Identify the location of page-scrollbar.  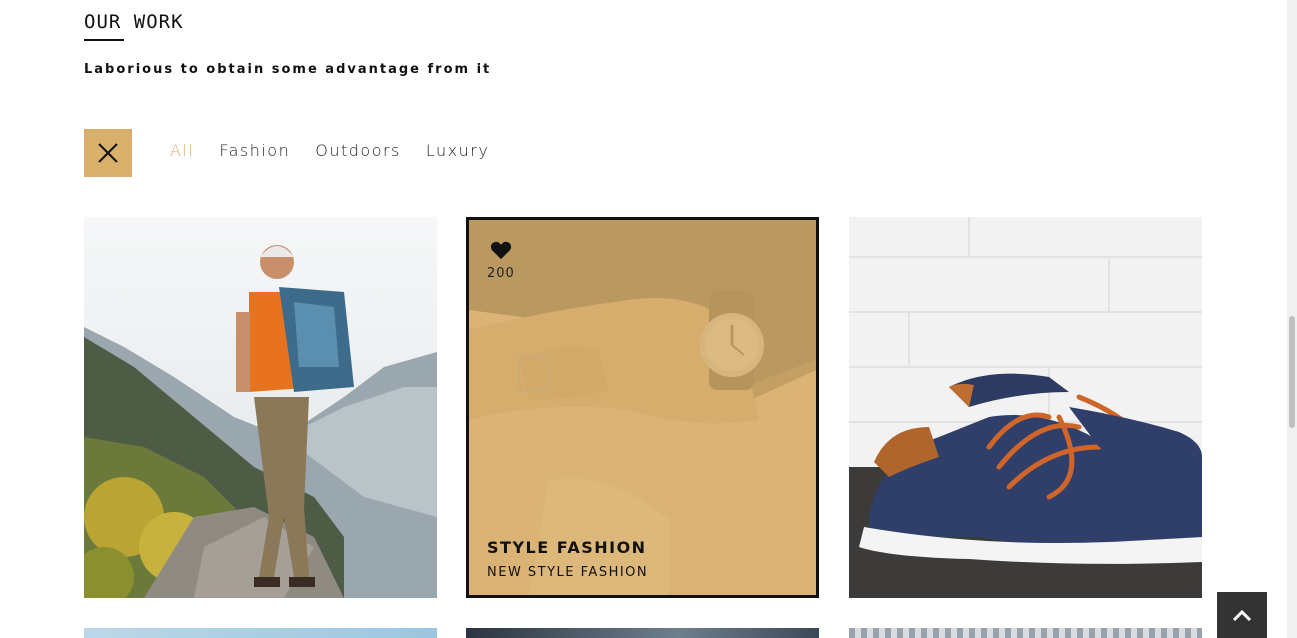
(1292, 319).